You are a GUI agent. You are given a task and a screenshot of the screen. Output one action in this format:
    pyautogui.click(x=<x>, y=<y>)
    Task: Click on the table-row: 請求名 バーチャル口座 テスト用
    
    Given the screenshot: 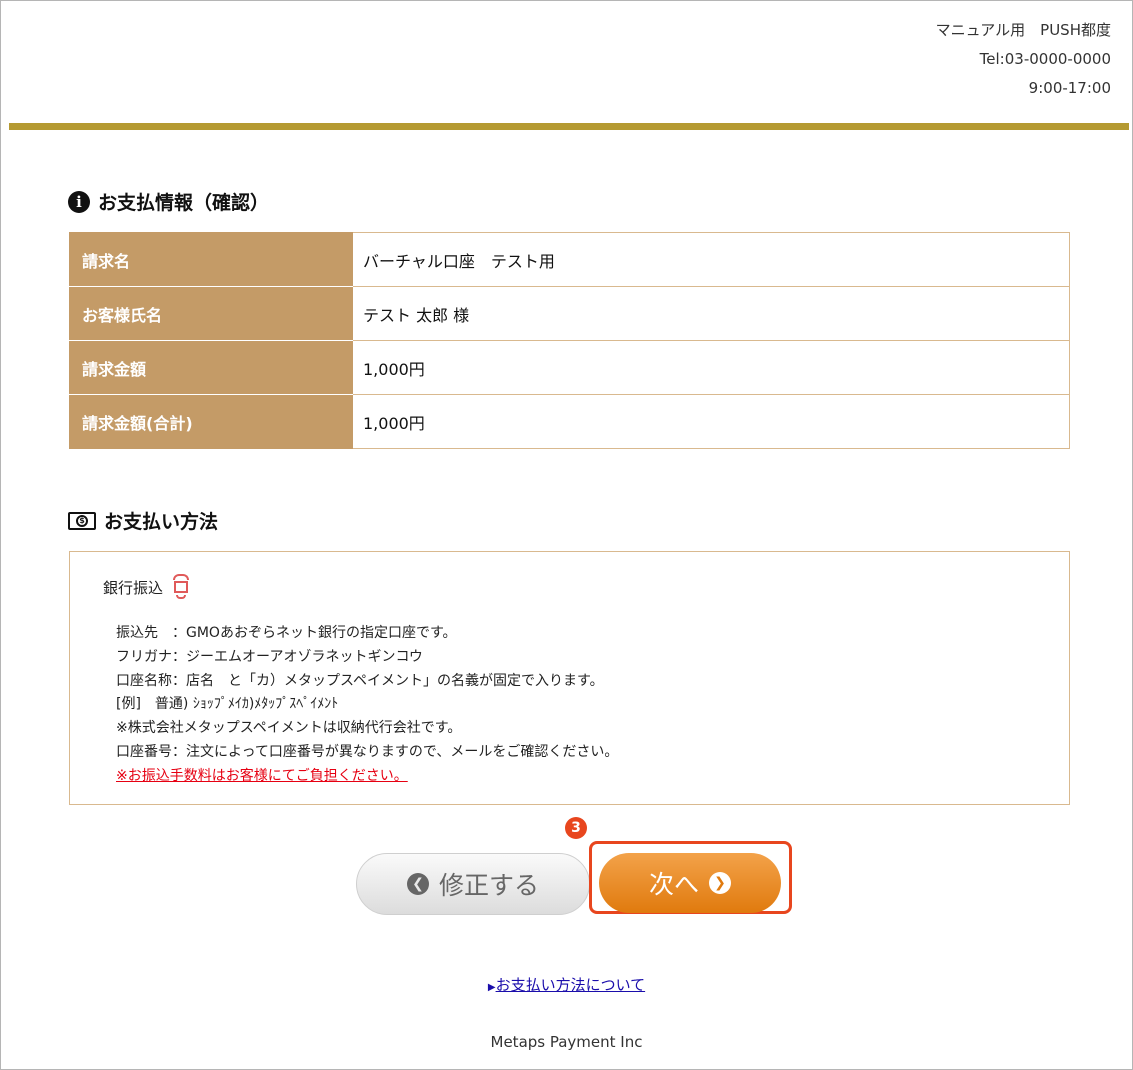 What is the action you would take?
    pyautogui.click(x=569, y=259)
    